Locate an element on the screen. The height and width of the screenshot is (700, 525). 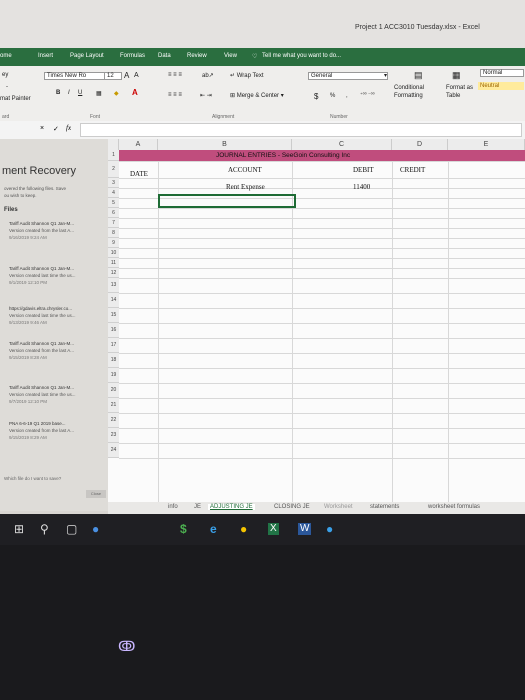
row-header: 8 is located at coordinates (113, 233).